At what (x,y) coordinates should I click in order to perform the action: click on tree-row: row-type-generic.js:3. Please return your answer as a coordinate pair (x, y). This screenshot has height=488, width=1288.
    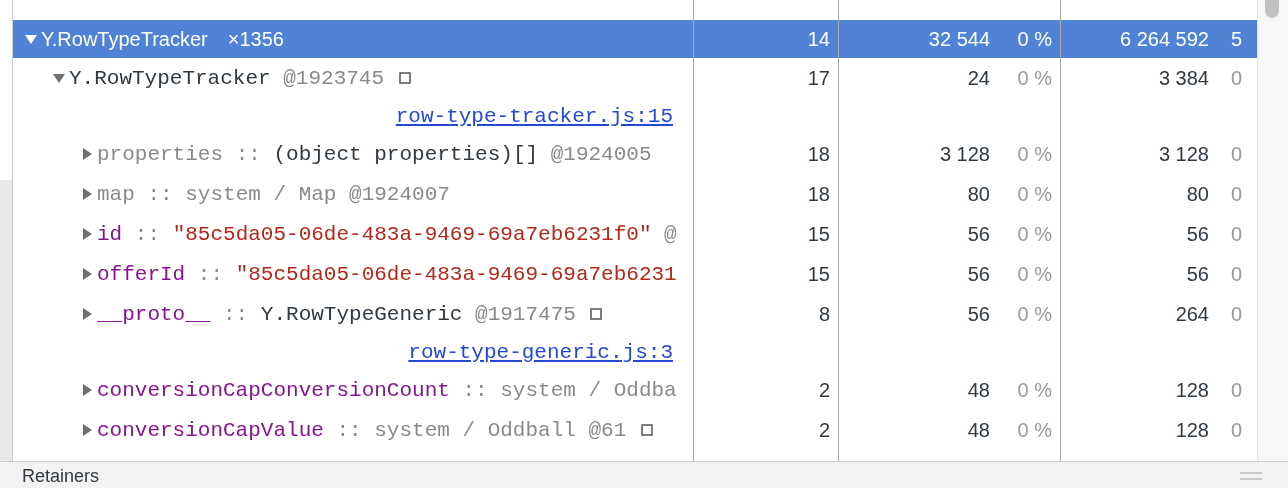
    Looking at the image, I should click on (635, 352).